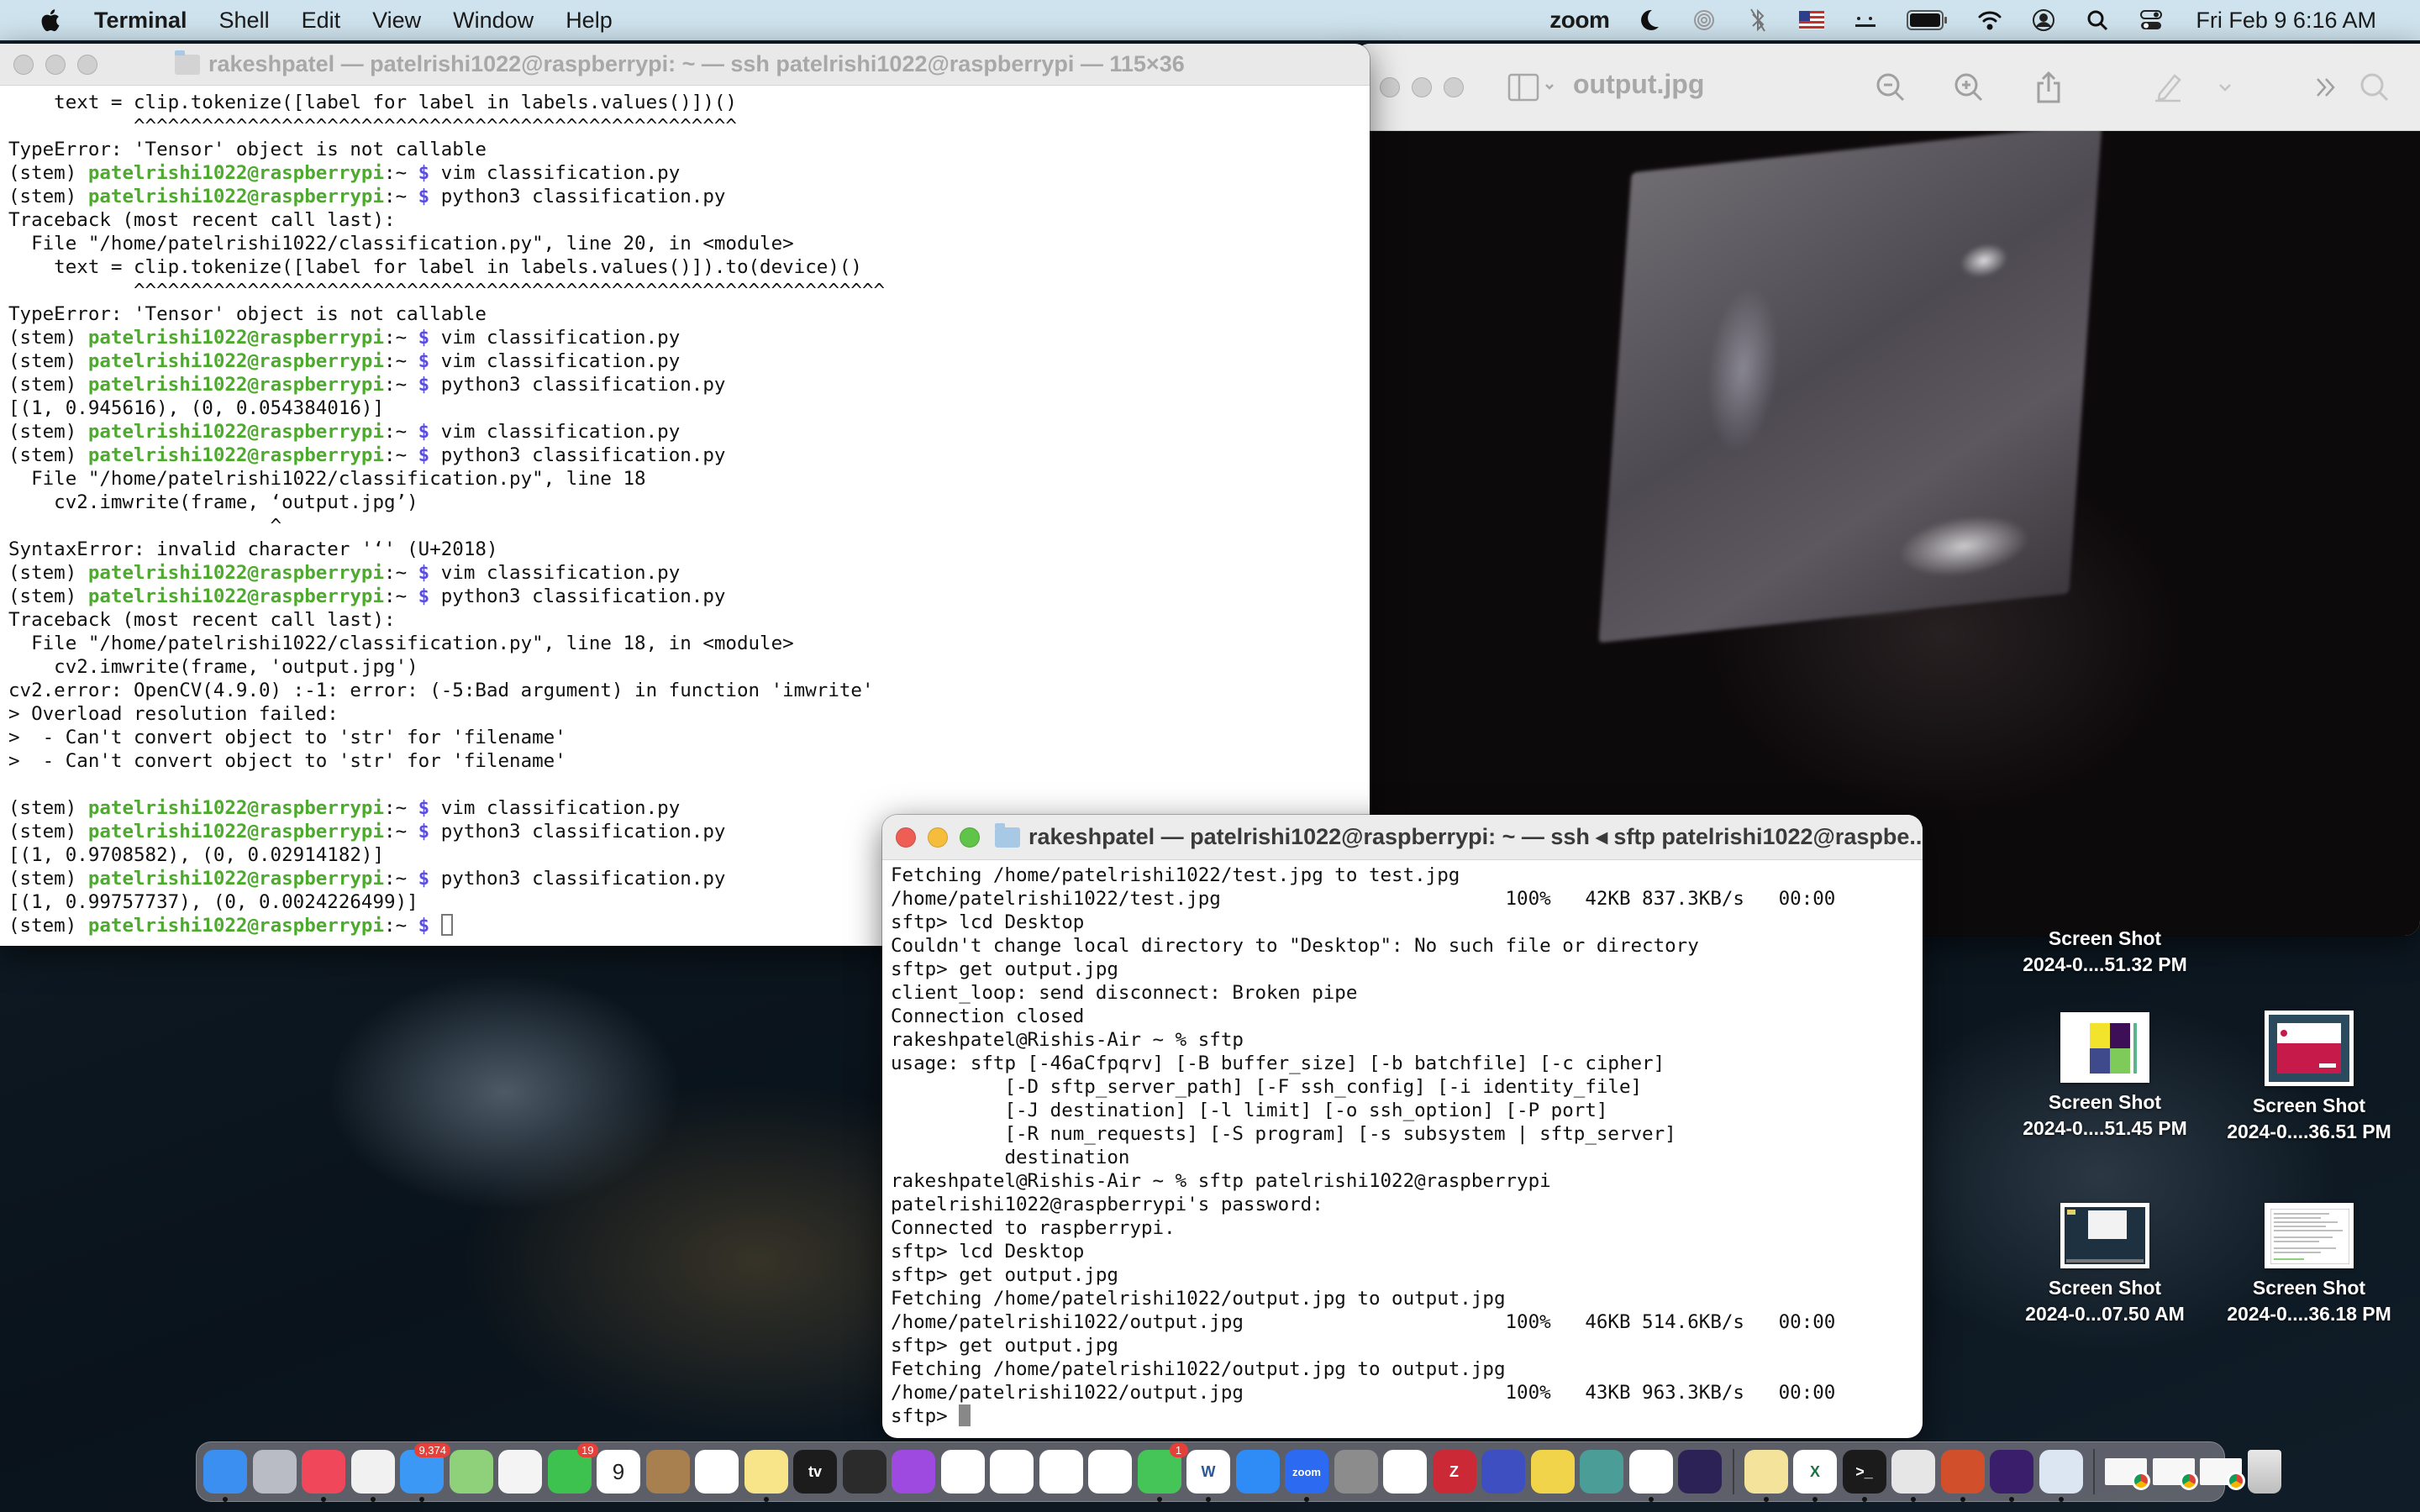 The width and height of the screenshot is (2420, 1512). What do you see at coordinates (577, 196) in the screenshot?
I see `command-text: python3 classification.py` at bounding box center [577, 196].